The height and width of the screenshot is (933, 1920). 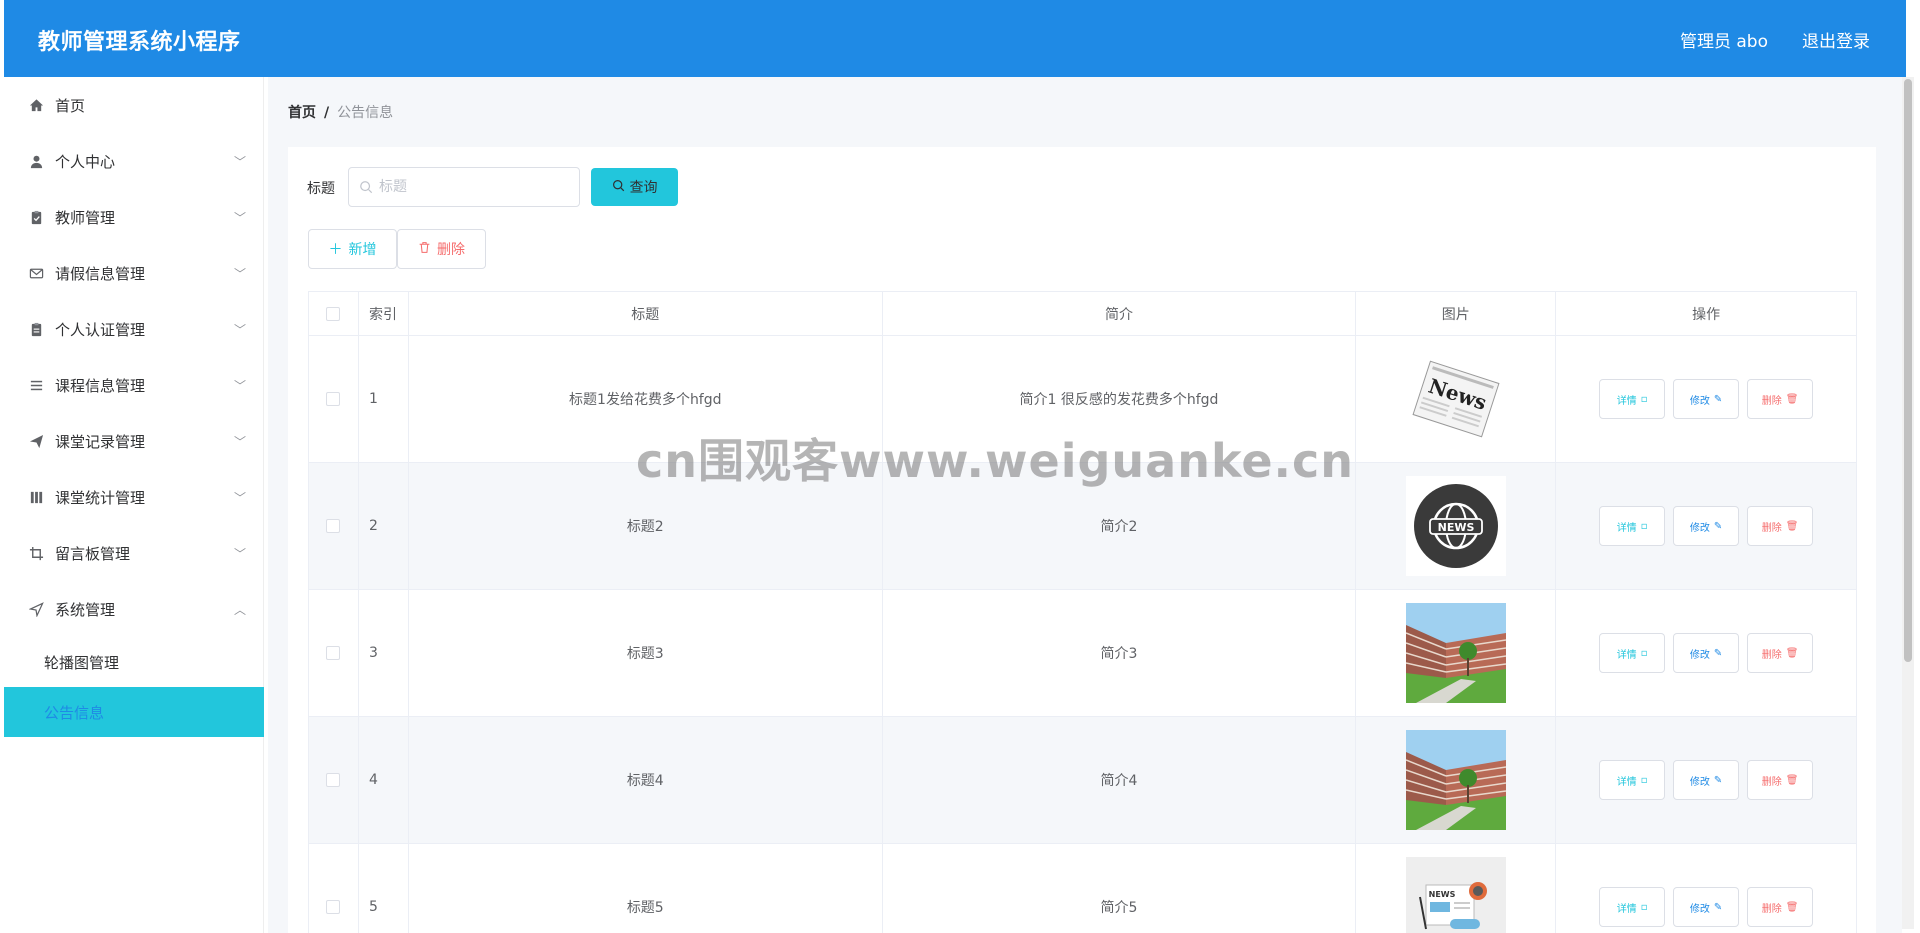 What do you see at coordinates (134, 105) in the screenshot?
I see `sidebar-item-home: 首页` at bounding box center [134, 105].